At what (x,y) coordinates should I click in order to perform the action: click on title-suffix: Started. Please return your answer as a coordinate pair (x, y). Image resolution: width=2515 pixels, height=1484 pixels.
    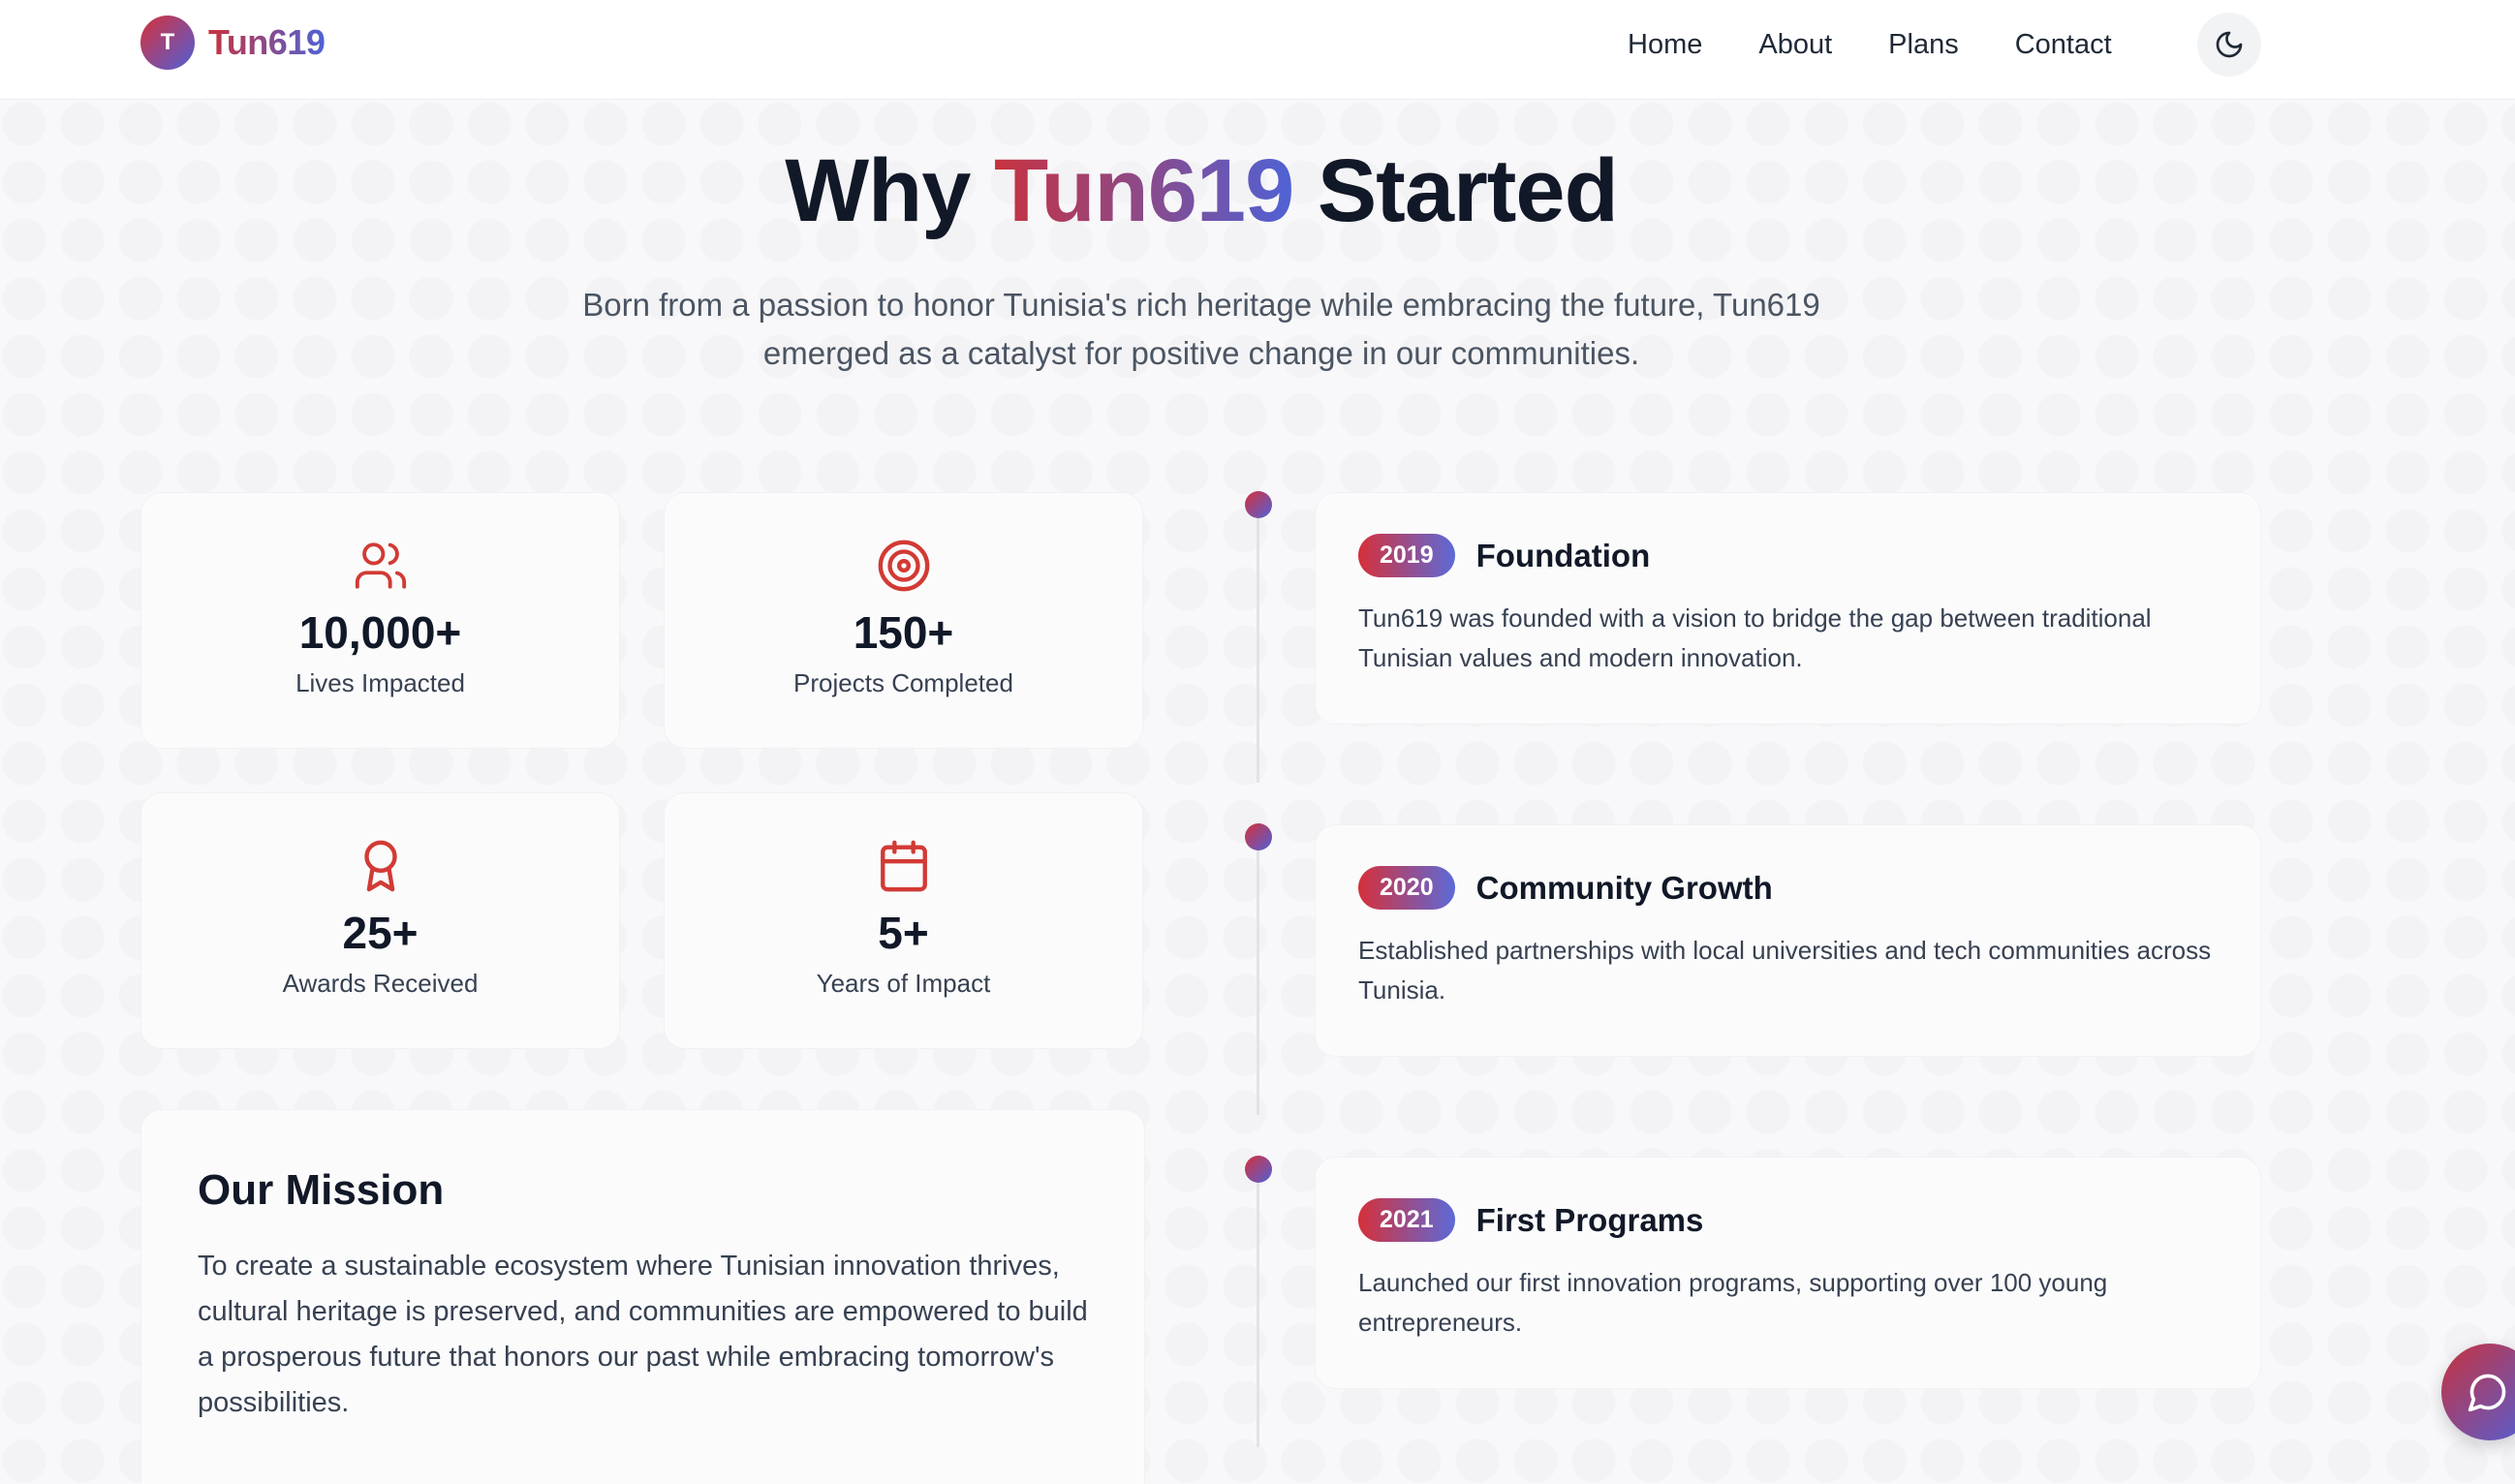
    Looking at the image, I should click on (1468, 190).